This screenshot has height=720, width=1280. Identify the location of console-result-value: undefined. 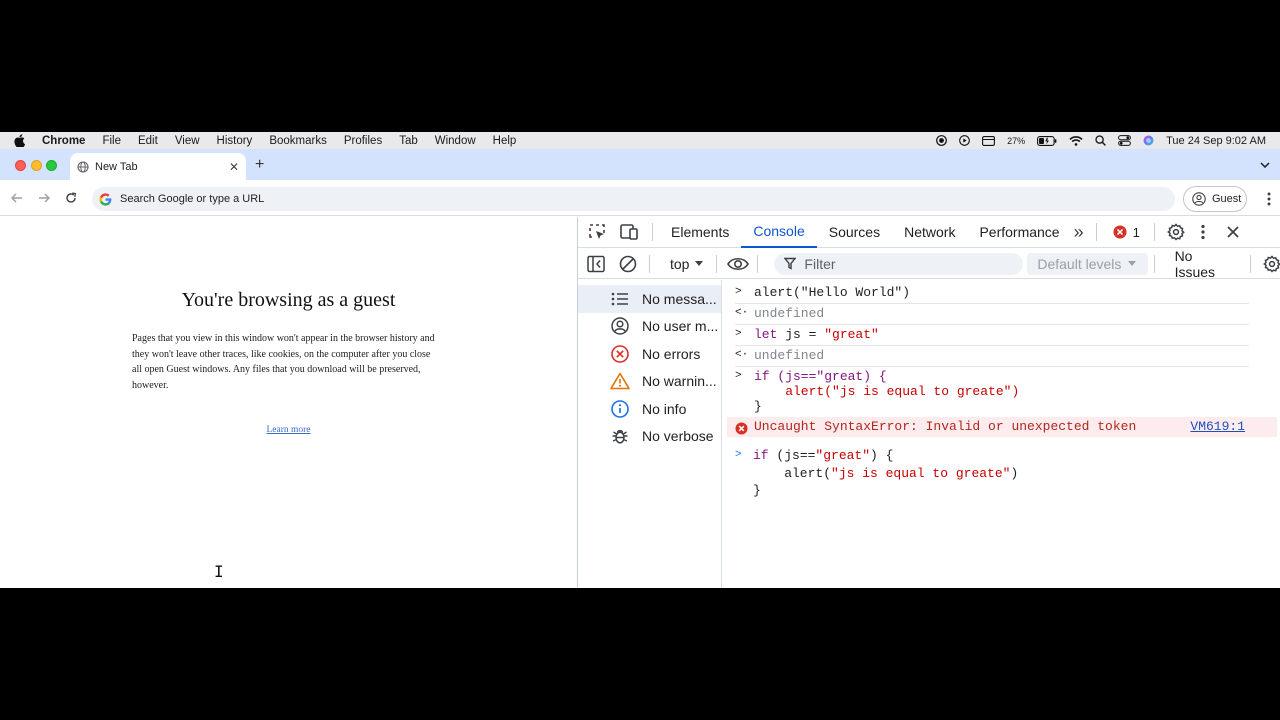
(789, 313).